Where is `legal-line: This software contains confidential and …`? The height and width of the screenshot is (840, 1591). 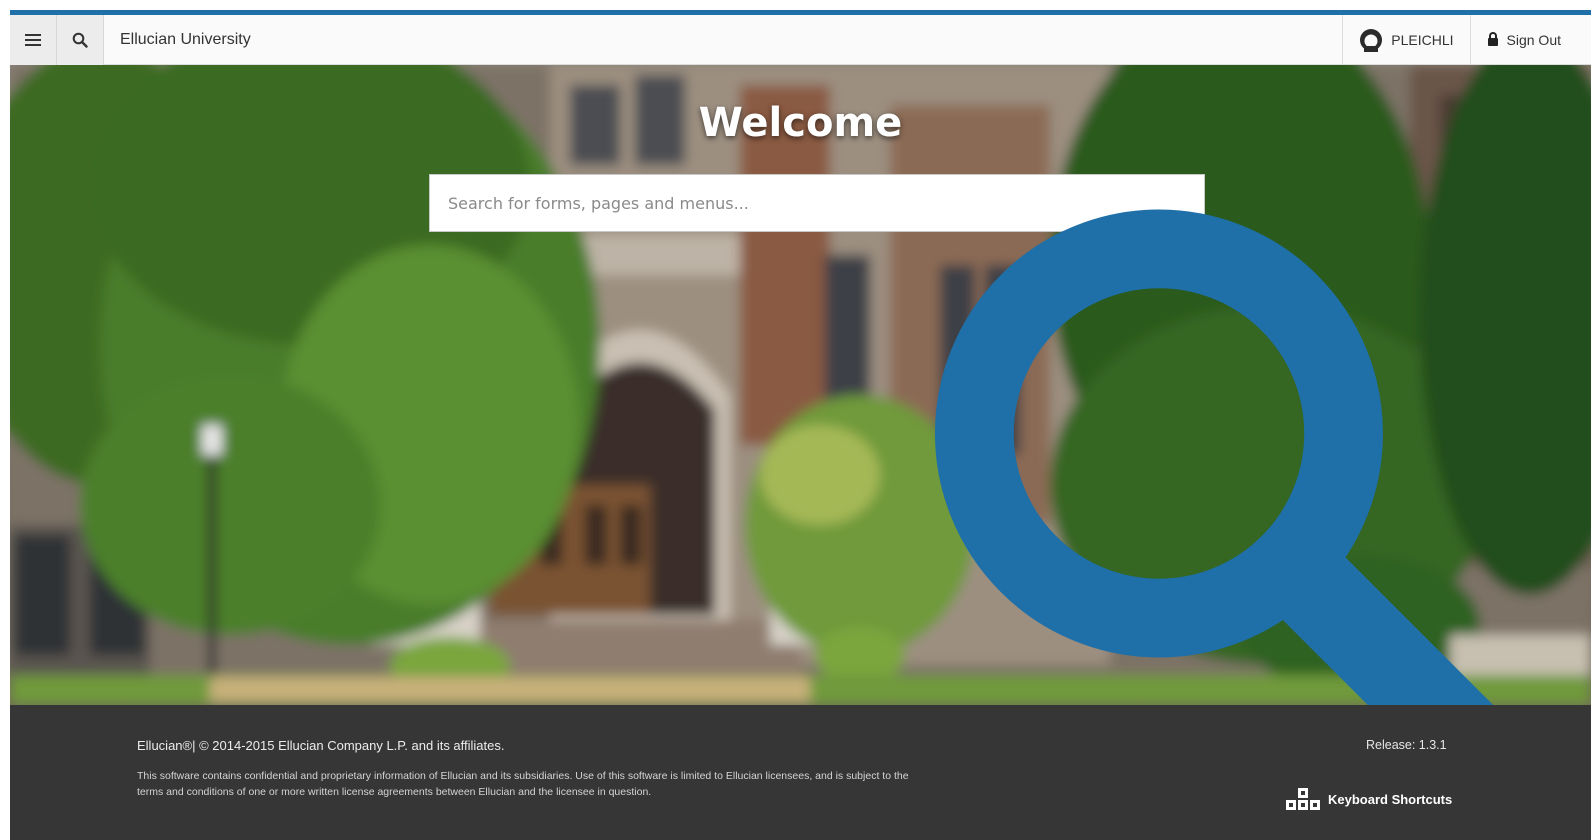
legal-line: This software contains confidential and … is located at coordinates (523, 776).